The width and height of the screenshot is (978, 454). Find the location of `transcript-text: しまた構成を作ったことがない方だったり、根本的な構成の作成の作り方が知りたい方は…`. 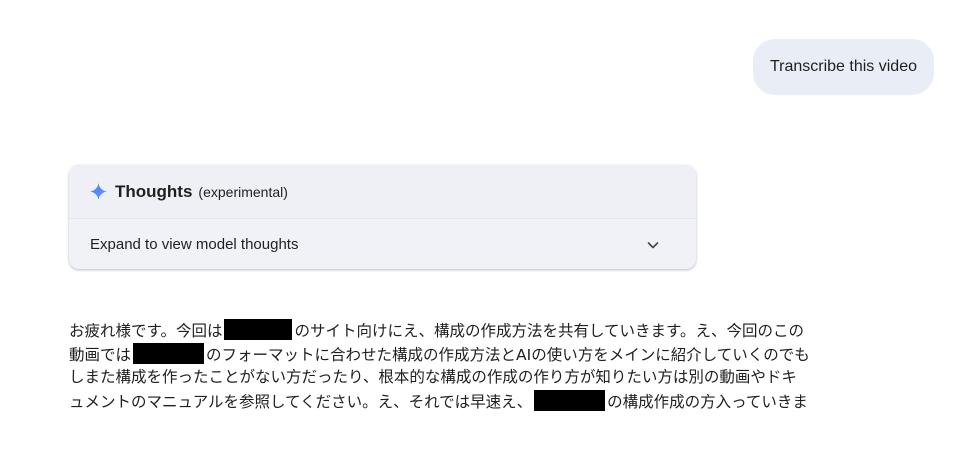

transcript-text: しまた構成を作ったことがない方だったり、根本的な構成の作成の作り方が知りたい方は… is located at coordinates (433, 377).